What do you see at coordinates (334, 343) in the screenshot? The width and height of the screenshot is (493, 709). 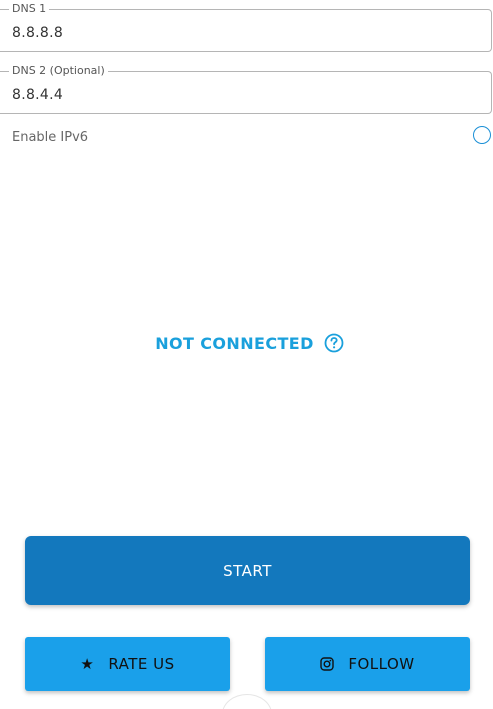 I see `question-circle-icon` at bounding box center [334, 343].